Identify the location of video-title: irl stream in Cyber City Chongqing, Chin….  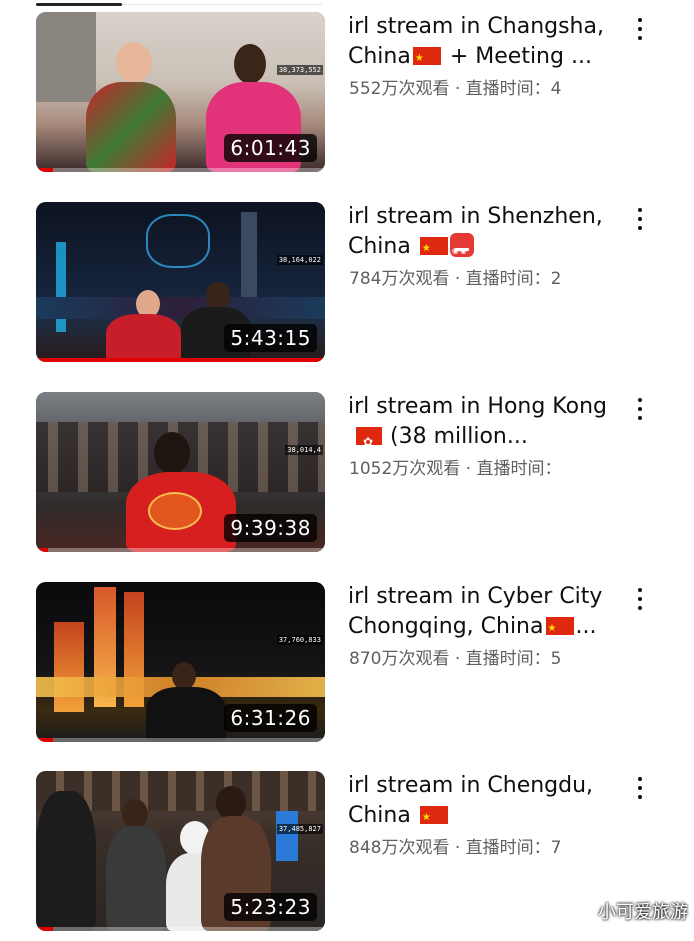
(483, 612).